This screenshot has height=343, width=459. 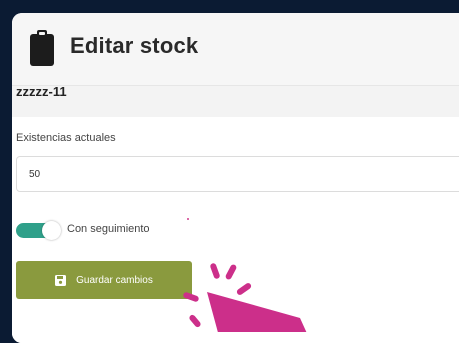 I want to click on product-name: zzzzz-11, so click(x=41, y=91).